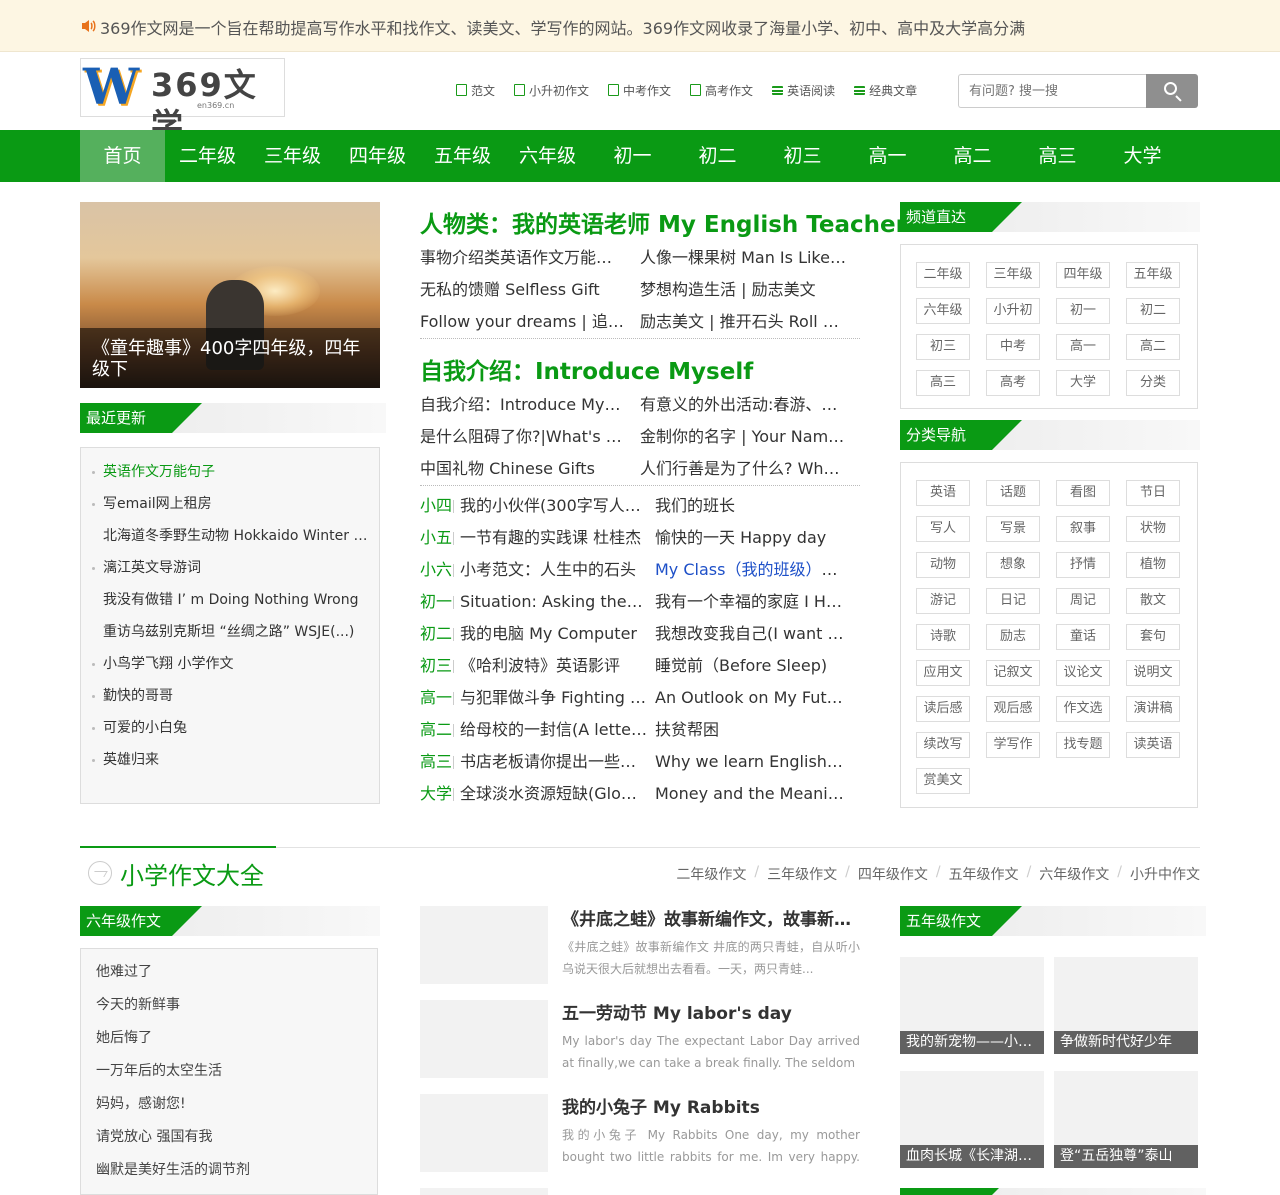  Describe the element at coordinates (440, 666) in the screenshot. I see `grade-label: 初三` at that location.